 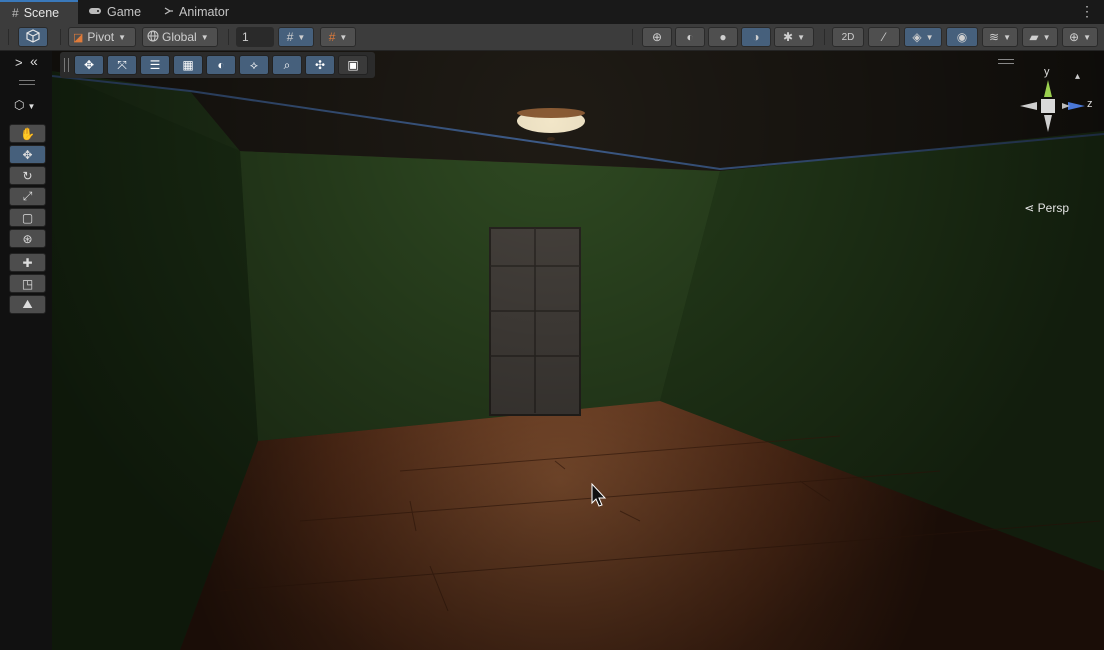 What do you see at coordinates (1080, 37) in the screenshot?
I see `gizmos-dropdown: ⊕ ▼` at bounding box center [1080, 37].